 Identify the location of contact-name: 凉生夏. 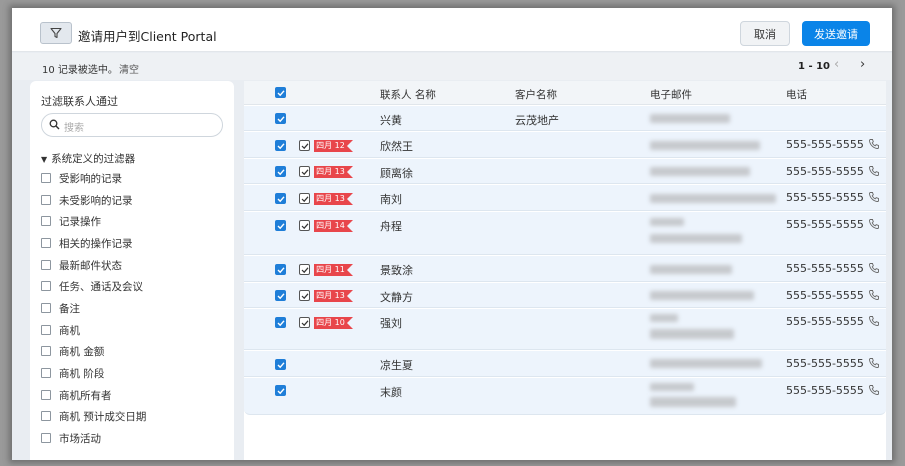
(396, 365).